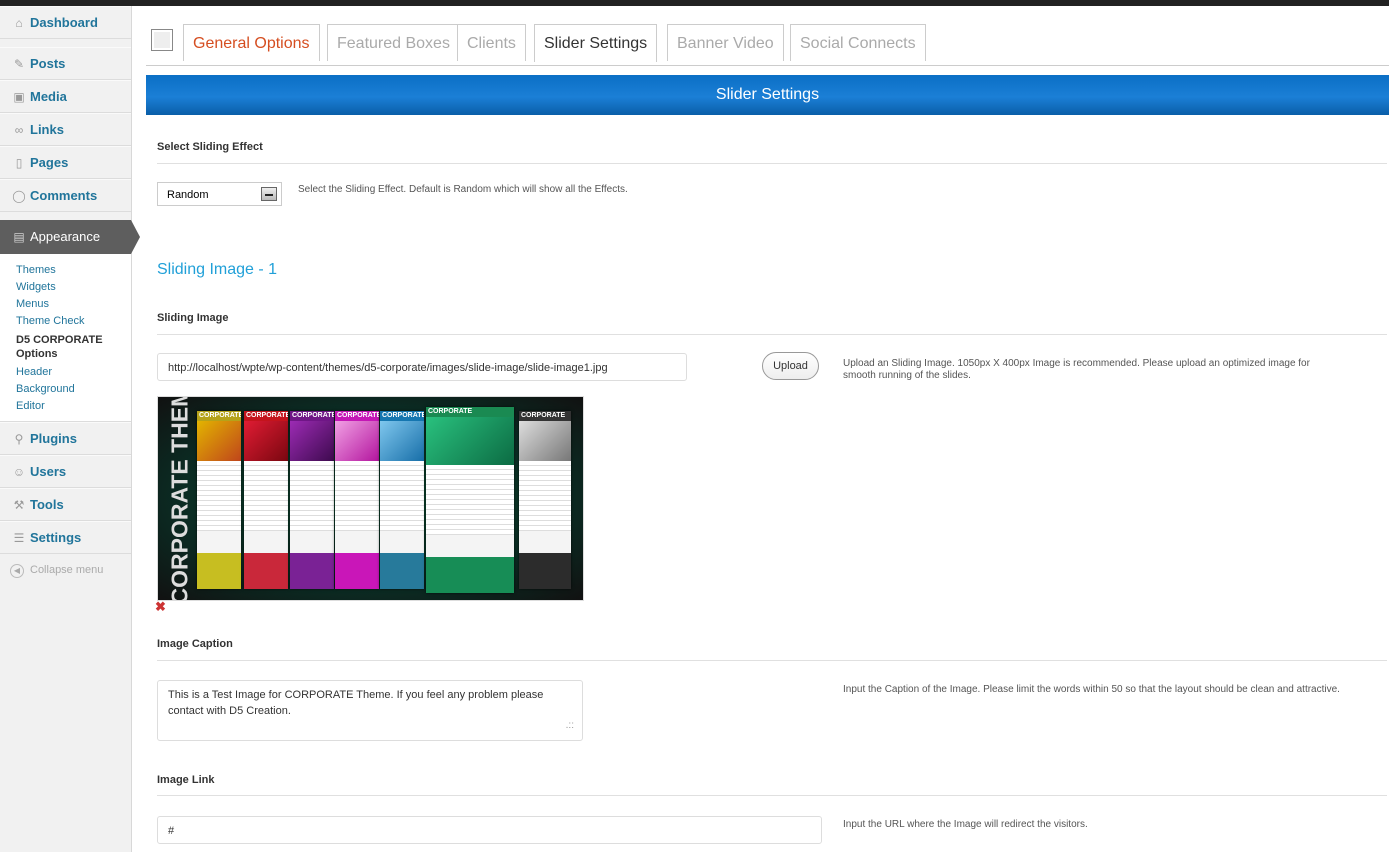 The height and width of the screenshot is (852, 1389). What do you see at coordinates (193, 318) in the screenshot?
I see `sliding-image-label: Sliding Image` at bounding box center [193, 318].